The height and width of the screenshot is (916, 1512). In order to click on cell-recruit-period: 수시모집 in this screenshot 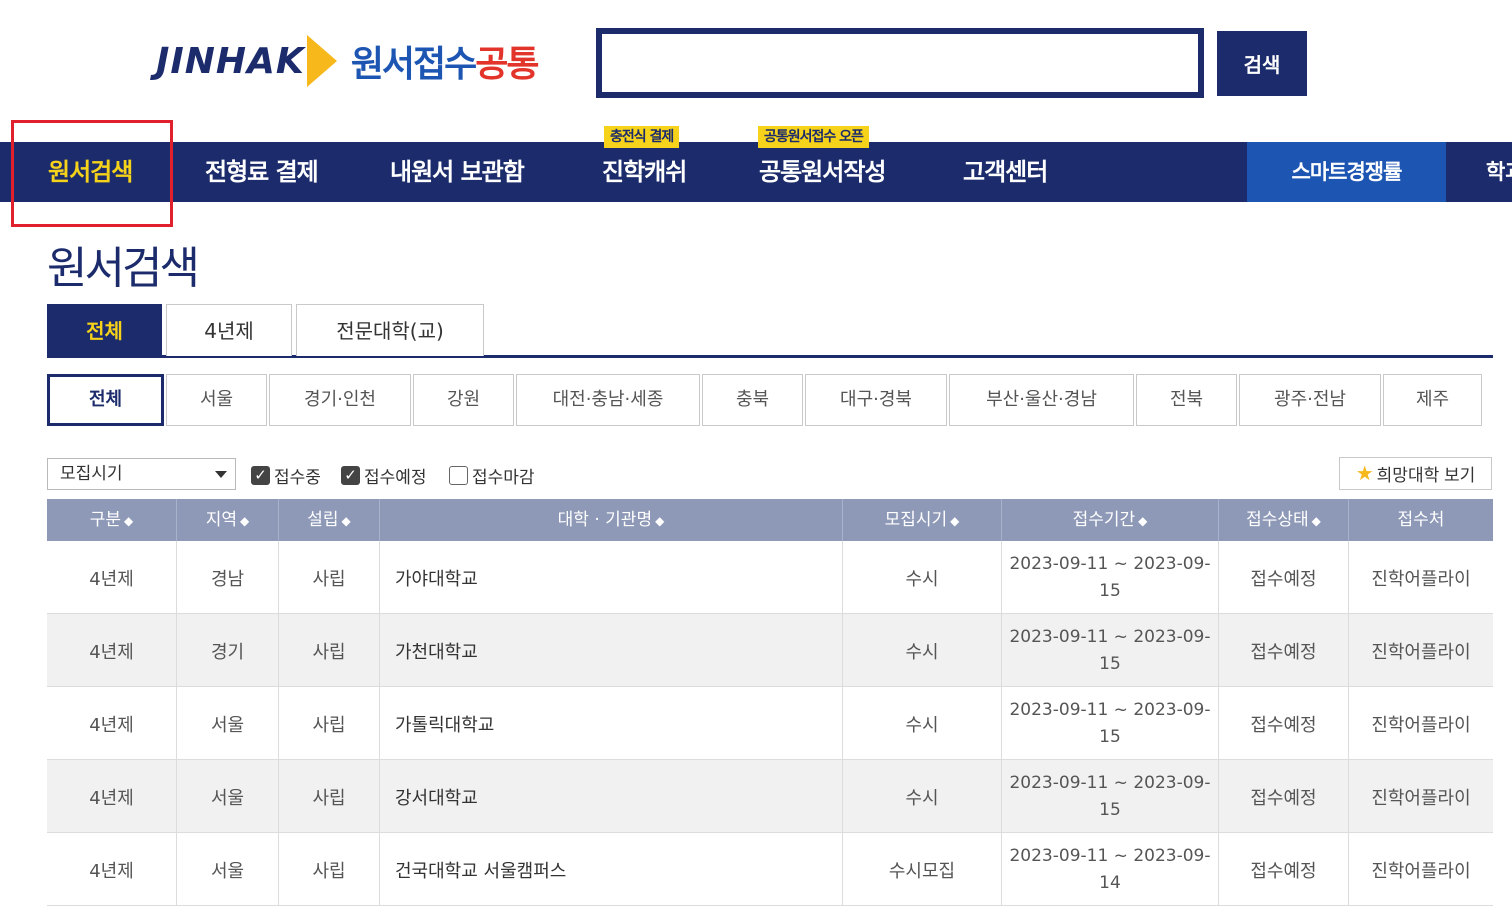, I will do `click(922, 869)`.